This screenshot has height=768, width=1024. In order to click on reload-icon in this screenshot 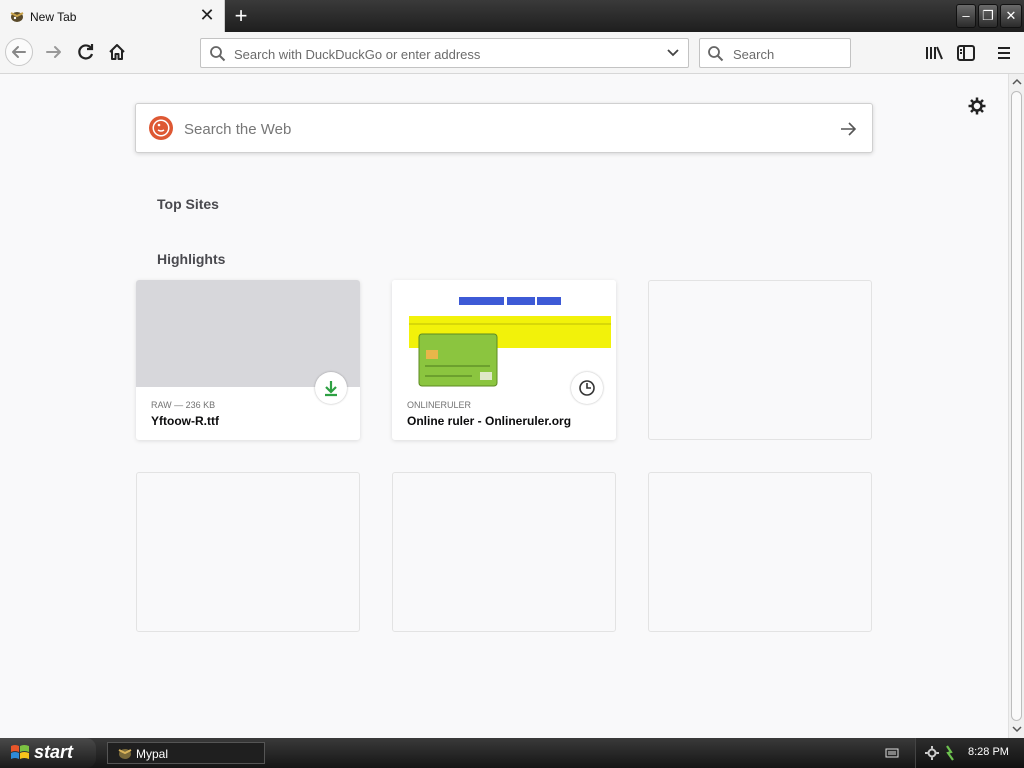, I will do `click(86, 52)`.